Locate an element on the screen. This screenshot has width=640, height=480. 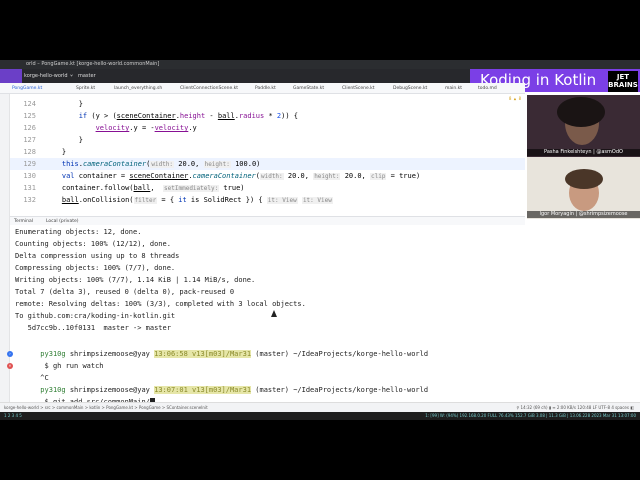
tab-ponggame: PongGame.kt is located at coordinates (27, 88).